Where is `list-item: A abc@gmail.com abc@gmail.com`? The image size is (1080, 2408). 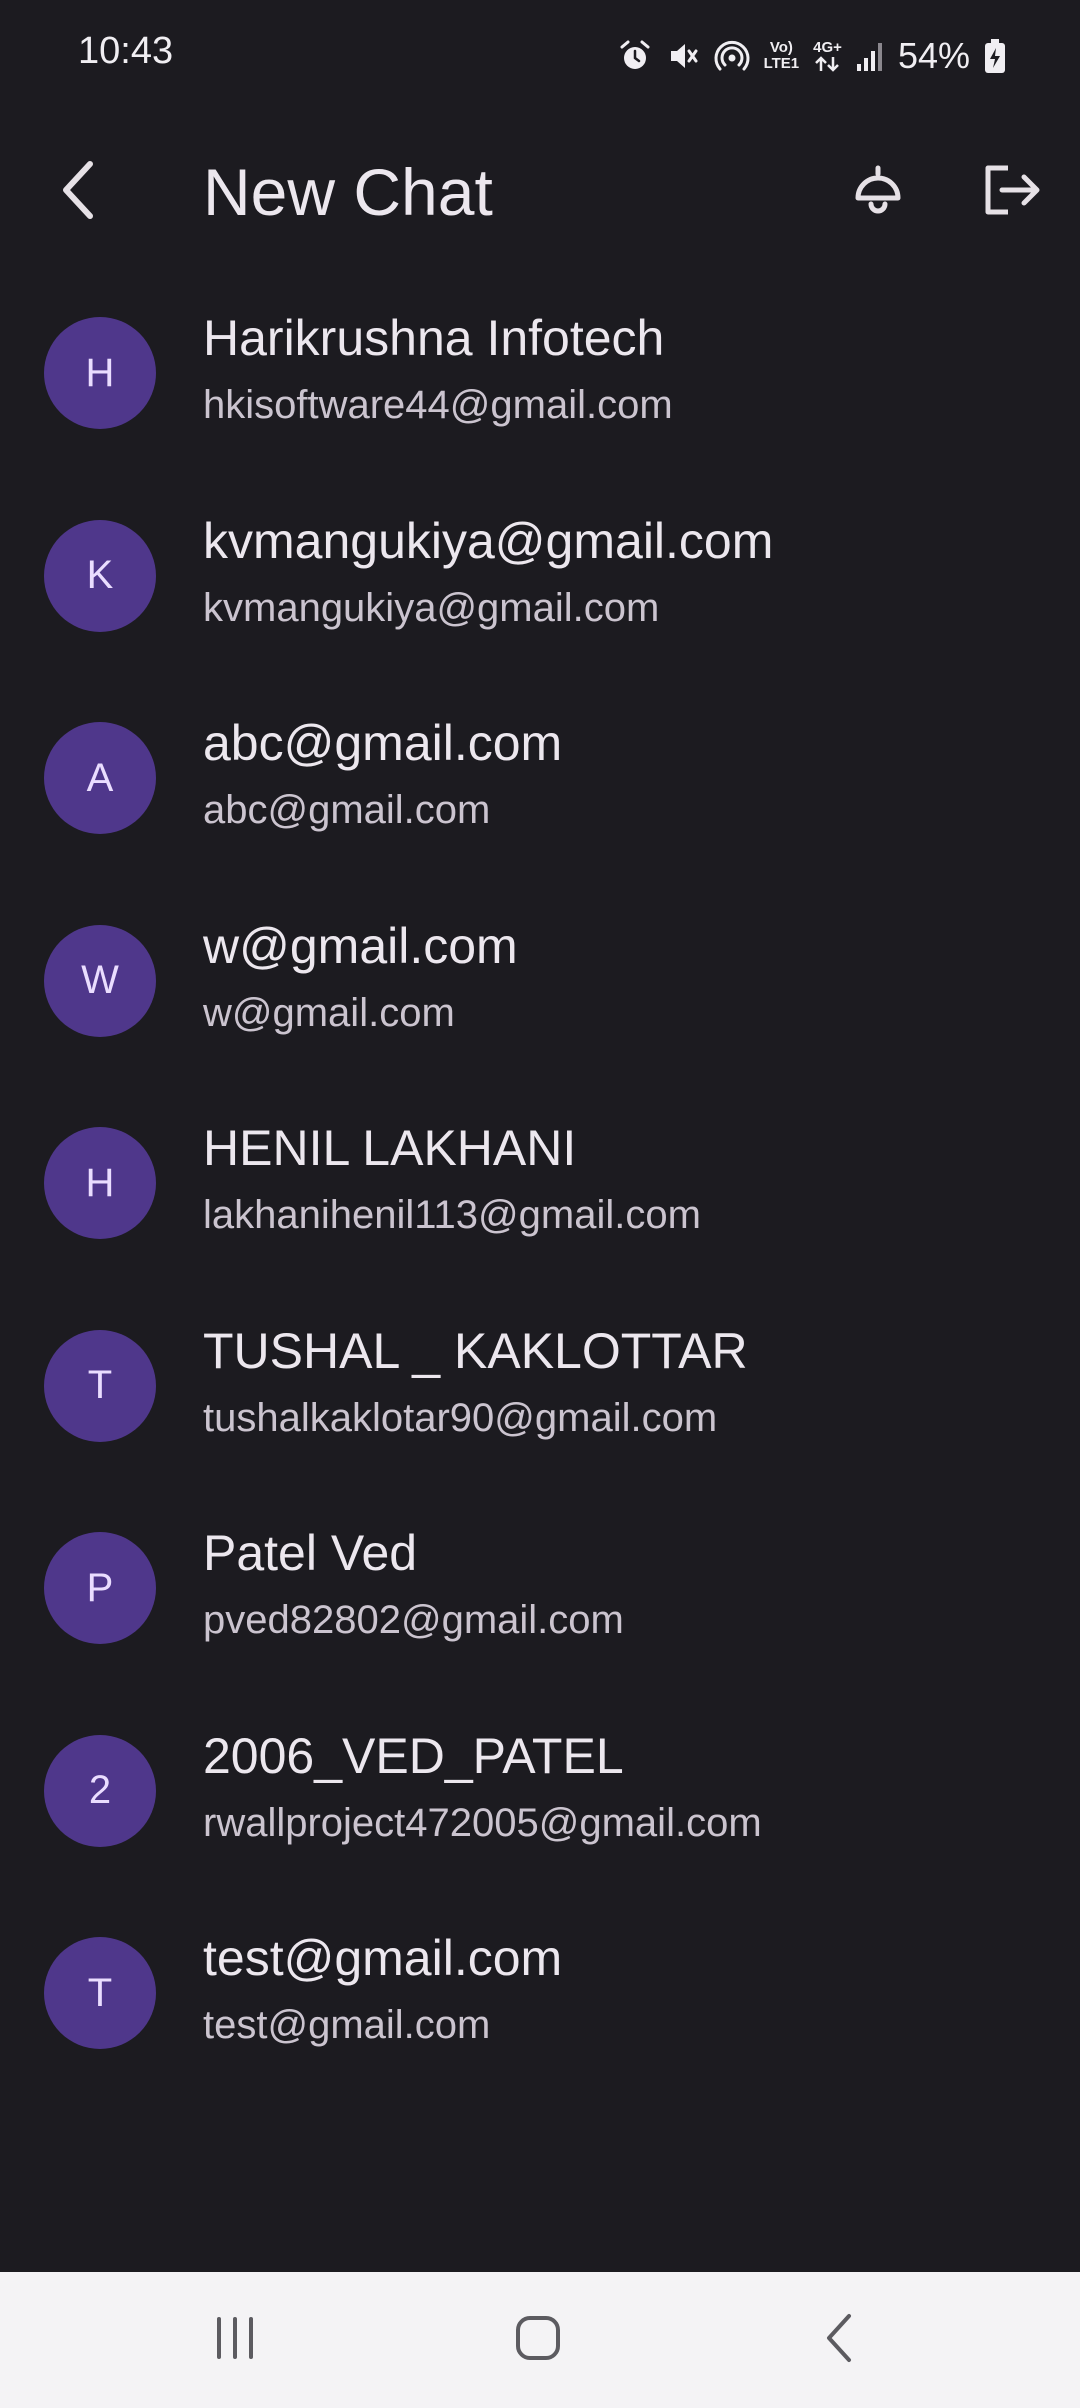
list-item: A abc@gmail.com abc@gmail.com is located at coordinates (540, 778).